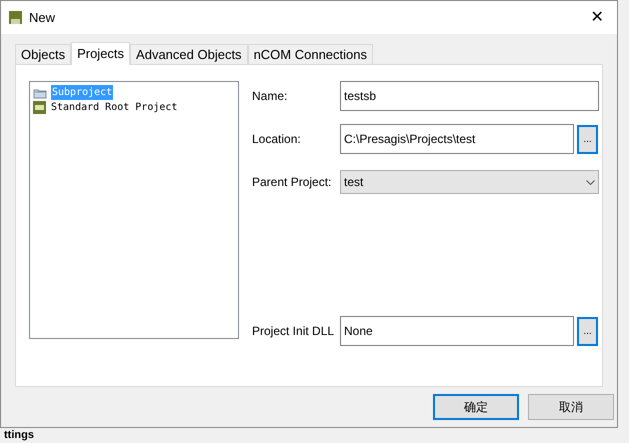 The width and height of the screenshot is (629, 443). I want to click on dropdown: test, so click(469, 182).